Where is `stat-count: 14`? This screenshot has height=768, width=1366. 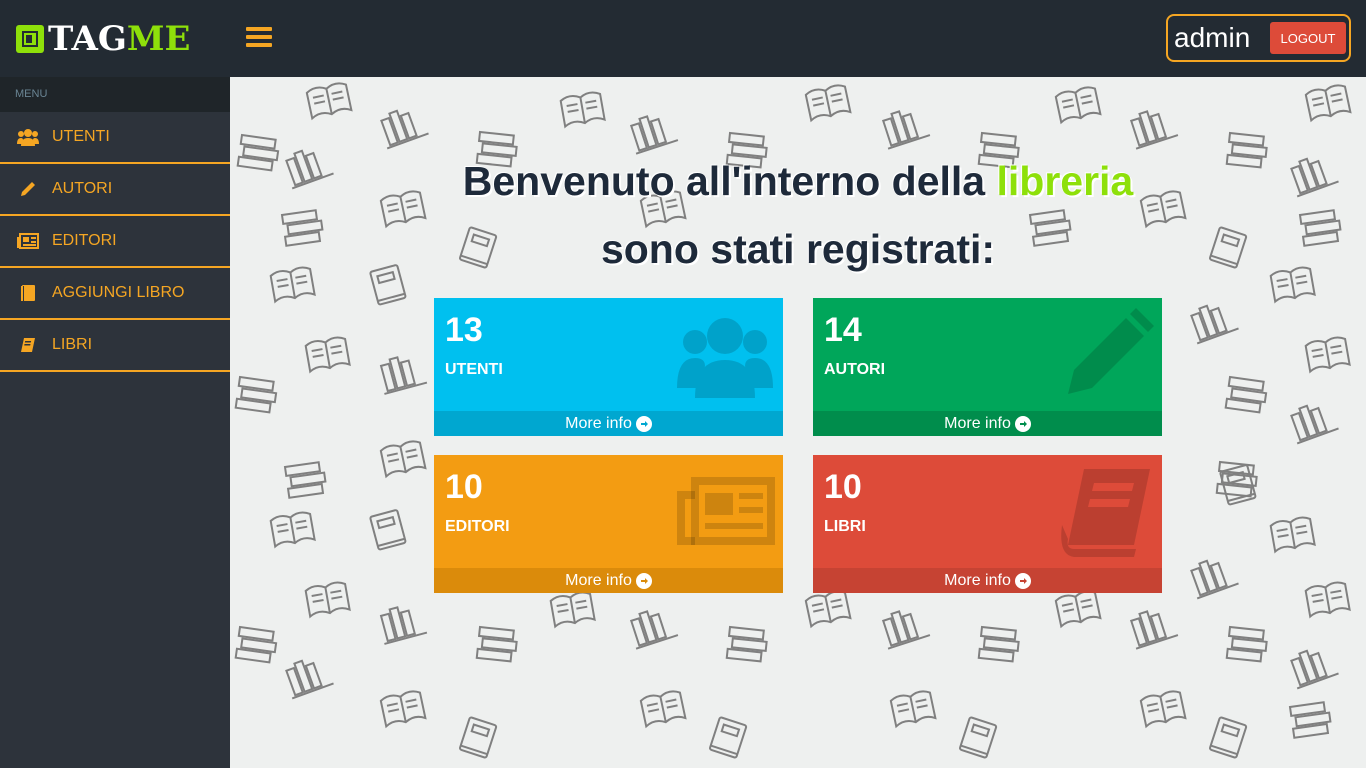
stat-count: 14 is located at coordinates (843, 330).